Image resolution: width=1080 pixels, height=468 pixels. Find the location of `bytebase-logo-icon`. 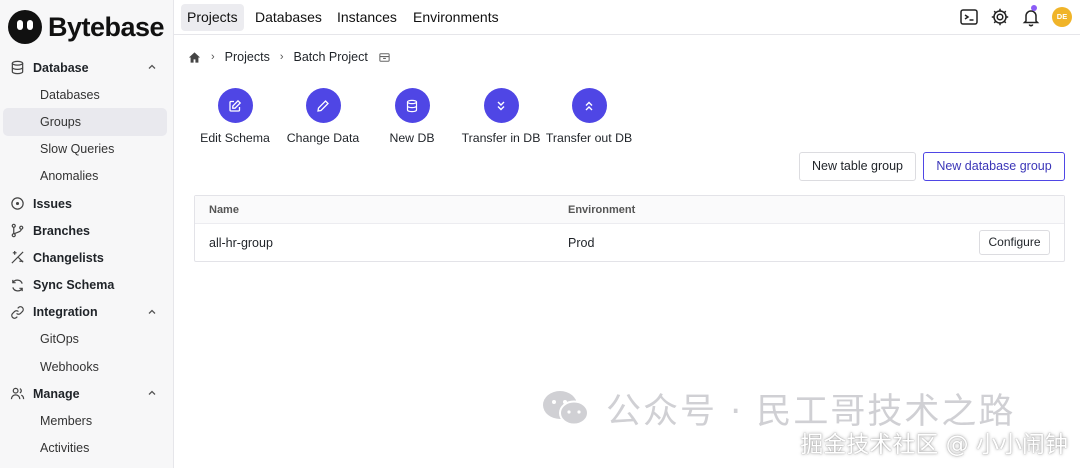

bytebase-logo-icon is located at coordinates (25, 27).